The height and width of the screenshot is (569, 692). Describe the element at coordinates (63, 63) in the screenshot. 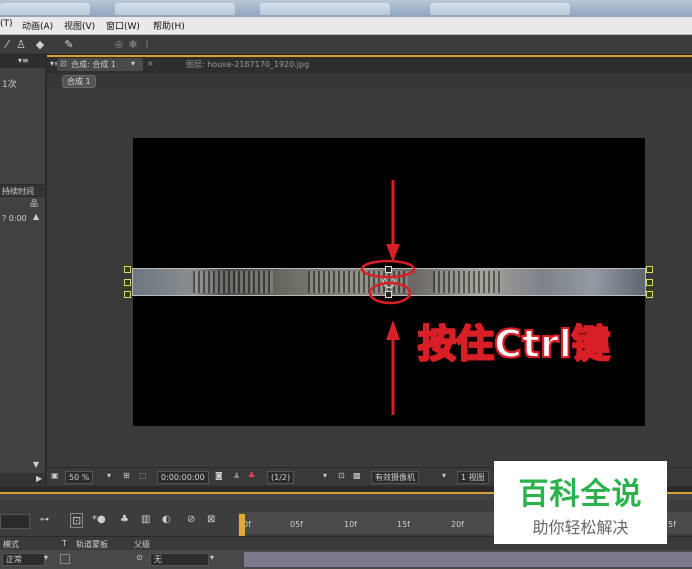

I see `lock-icon: ⊡` at that location.